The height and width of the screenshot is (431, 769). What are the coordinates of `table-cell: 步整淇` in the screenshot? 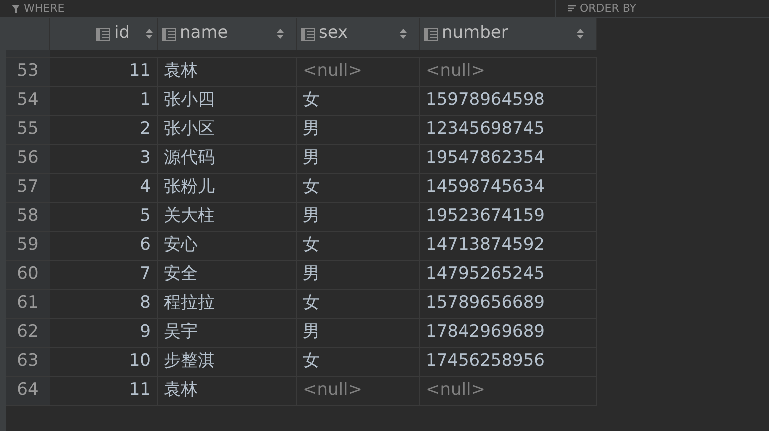 It's located at (227, 362).